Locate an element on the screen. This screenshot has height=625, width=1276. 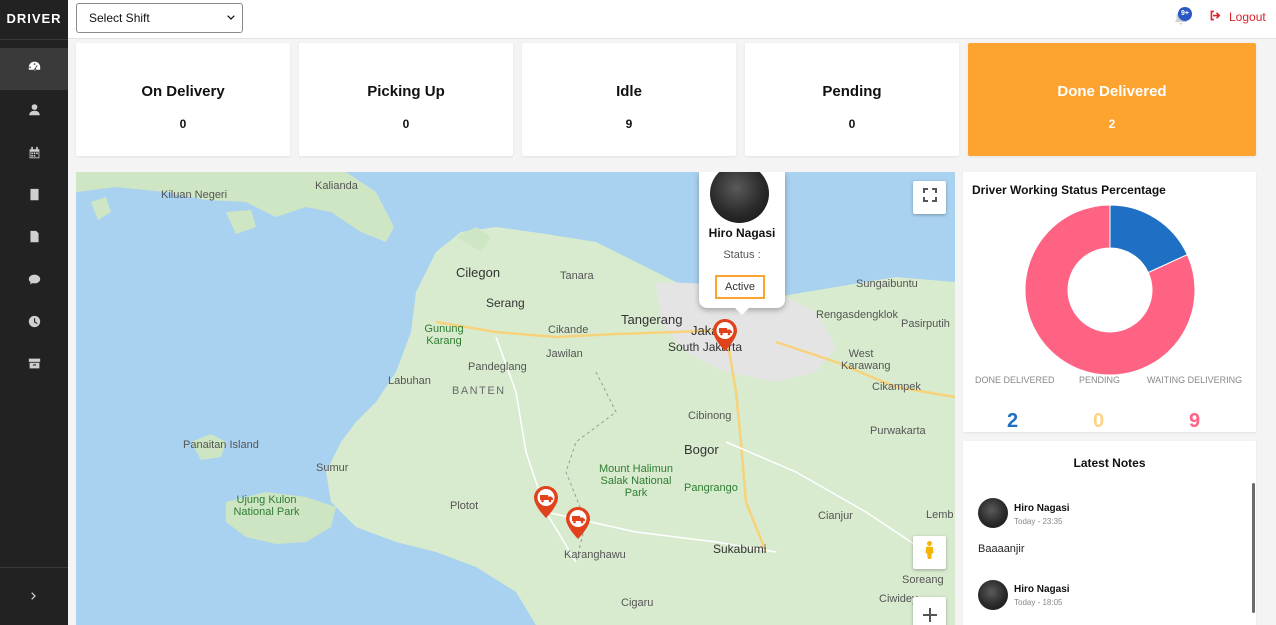
map-label: Mount Halimun Salak National Park is located at coordinates (636, 481).